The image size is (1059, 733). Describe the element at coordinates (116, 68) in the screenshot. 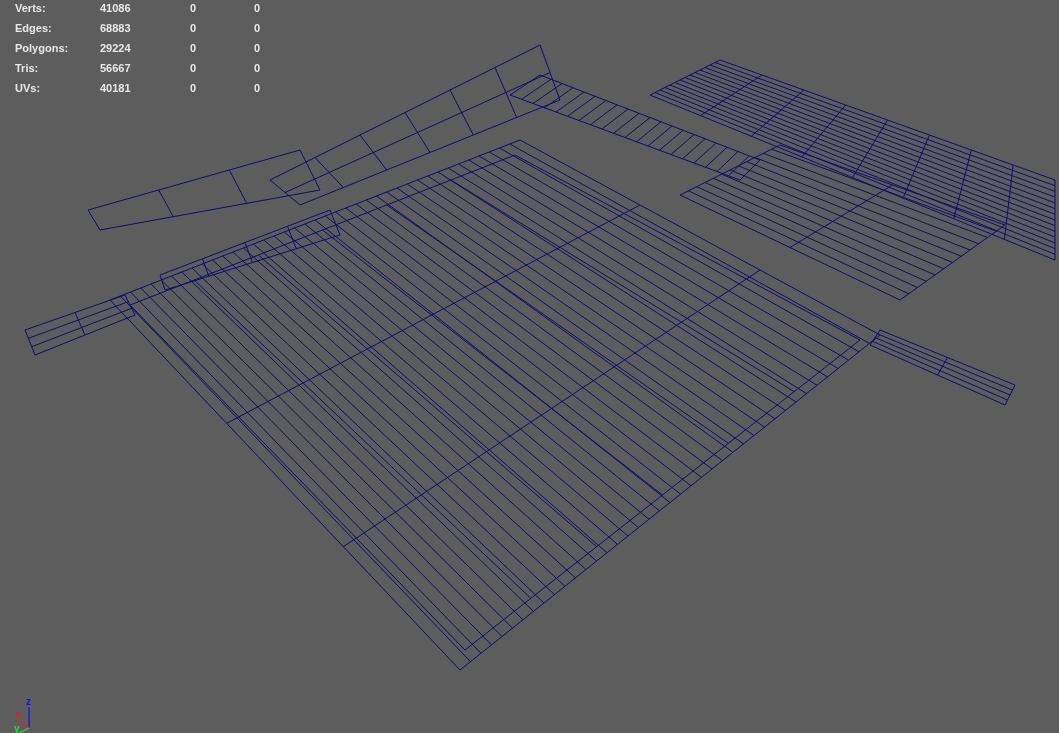

I see `stat-value: 56667` at that location.